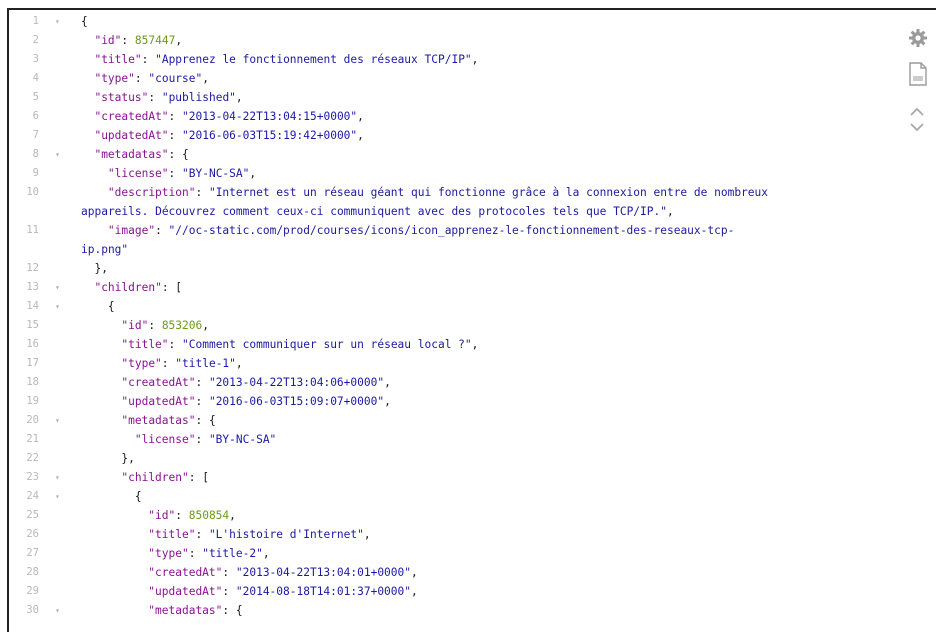  What do you see at coordinates (452, 439) in the screenshot?
I see `code-line: 21 "license": "BY-NC-SA"` at bounding box center [452, 439].